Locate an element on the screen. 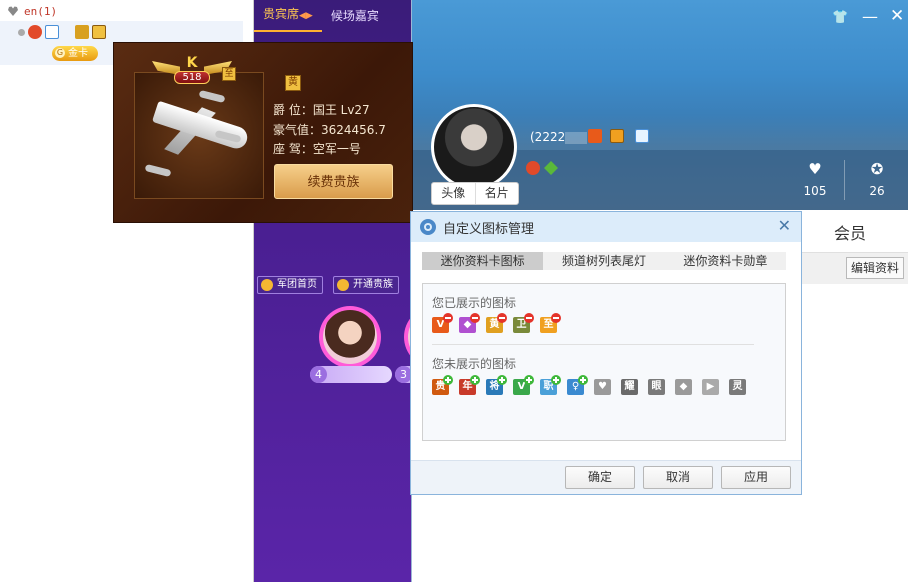 This screenshot has height=582, width=908. member-label: 会员 is located at coordinates (850, 232).